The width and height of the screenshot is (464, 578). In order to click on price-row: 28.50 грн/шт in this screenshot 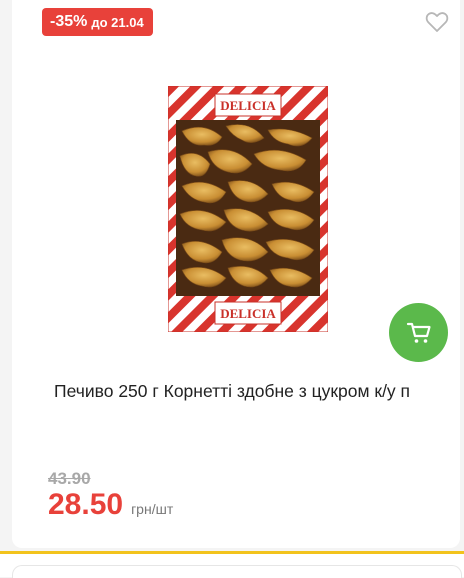, I will do `click(110, 505)`.